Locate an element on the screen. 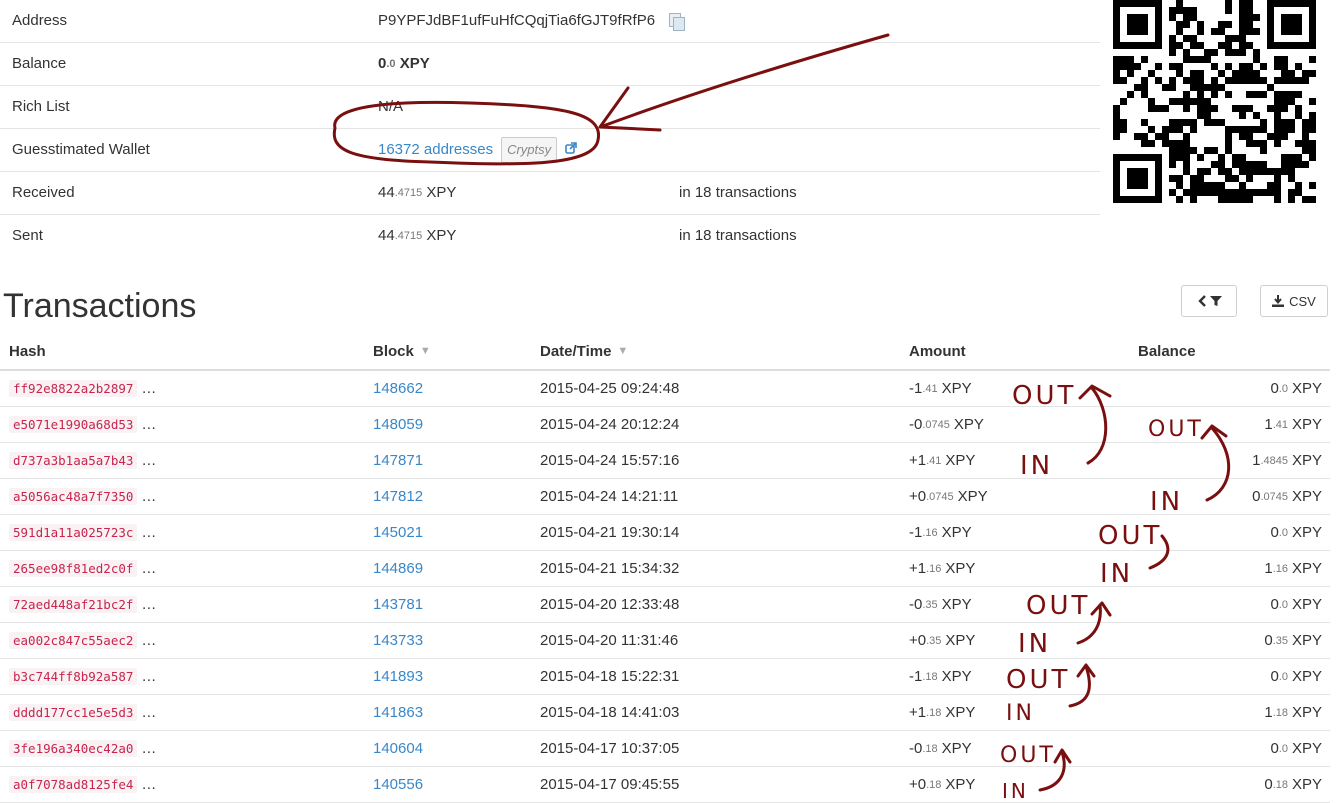 Image resolution: width=1340 pixels, height=803 pixels. chevron-left-icon is located at coordinates (1201, 301).